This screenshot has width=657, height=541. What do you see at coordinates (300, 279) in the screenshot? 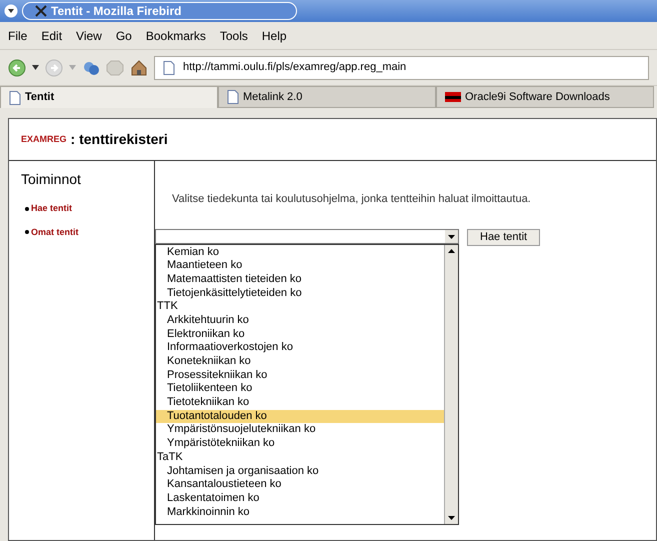
I see `dropdown-option: Matemaattisten tieteiden ko` at bounding box center [300, 279].